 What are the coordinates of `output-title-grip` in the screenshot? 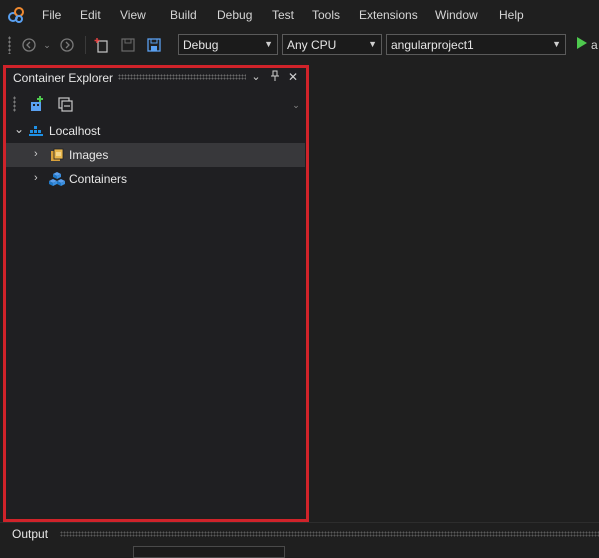 It's located at (329, 534).